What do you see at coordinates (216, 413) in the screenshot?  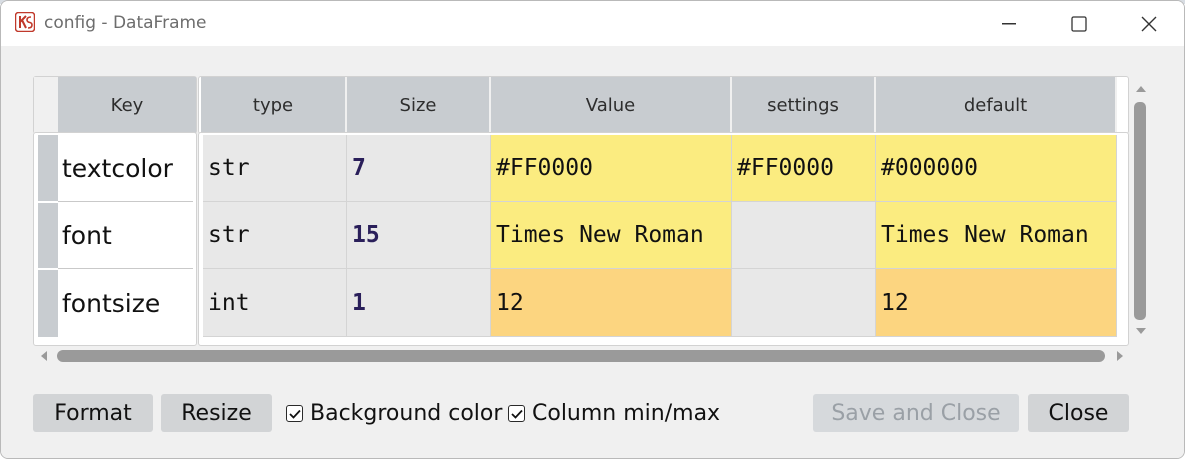 I see `resize-button: Resize` at bounding box center [216, 413].